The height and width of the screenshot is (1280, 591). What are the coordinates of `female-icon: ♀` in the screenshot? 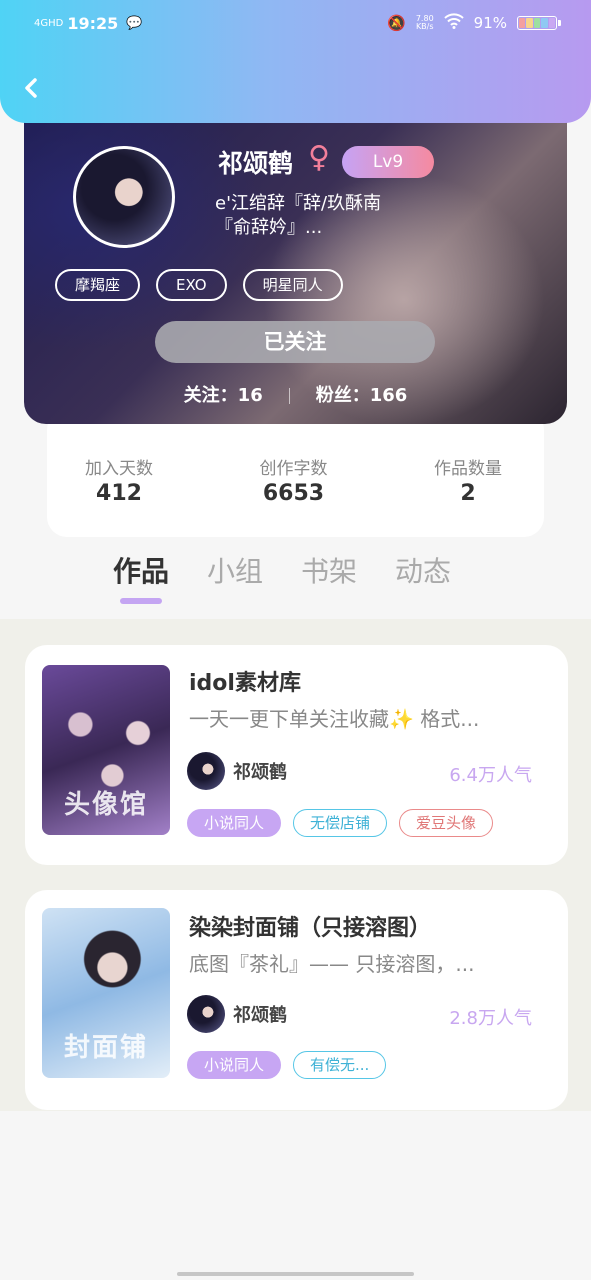 It's located at (319, 157).